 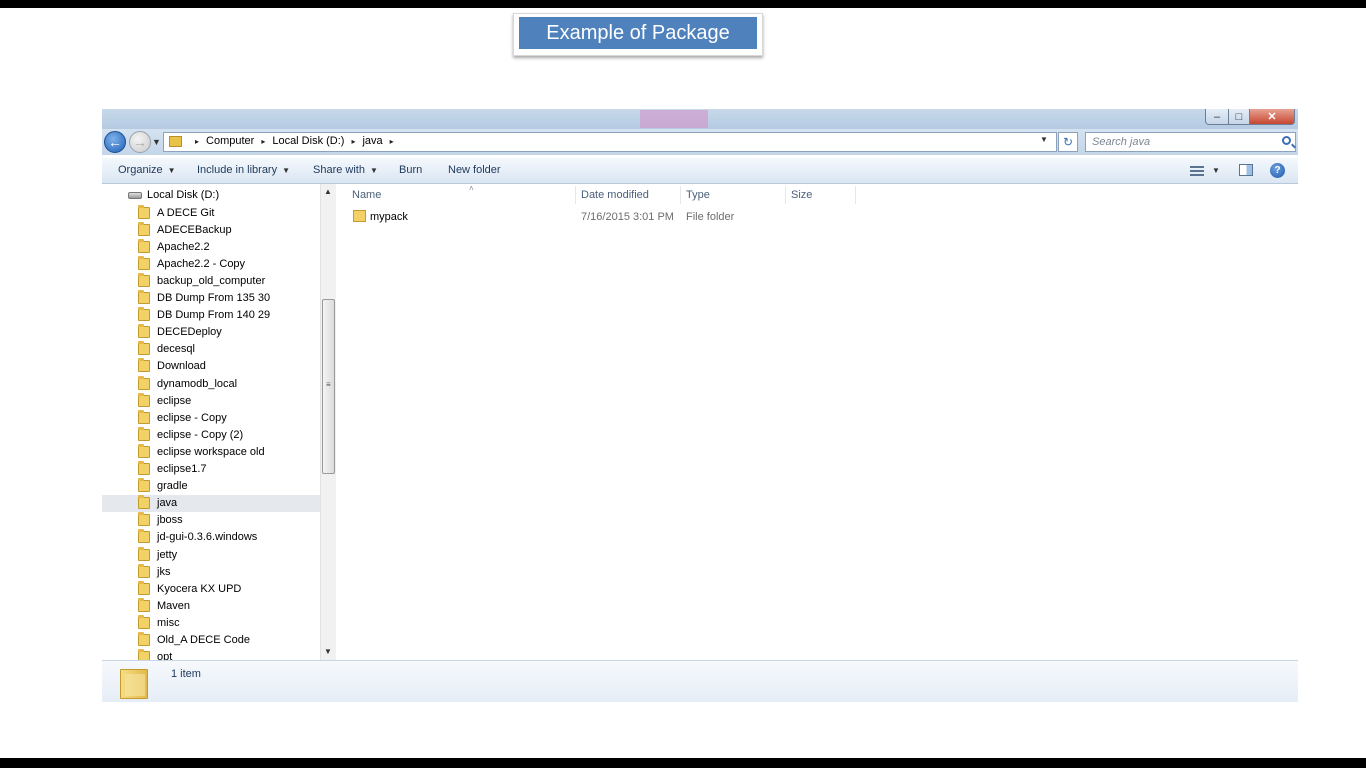 I want to click on sidebar-item-folder: A DECE Git, so click(x=211, y=212).